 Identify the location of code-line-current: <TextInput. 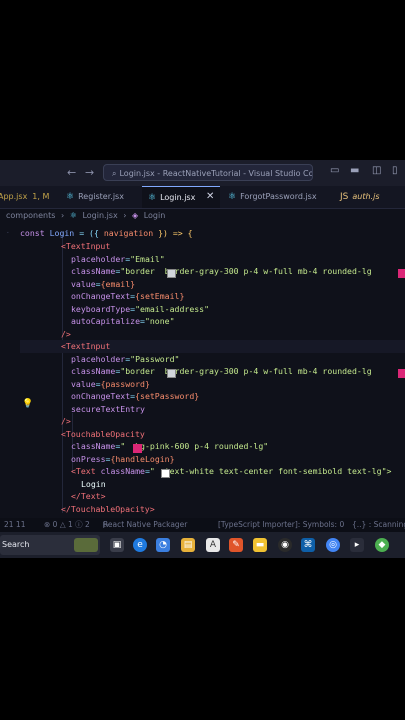
(212, 346).